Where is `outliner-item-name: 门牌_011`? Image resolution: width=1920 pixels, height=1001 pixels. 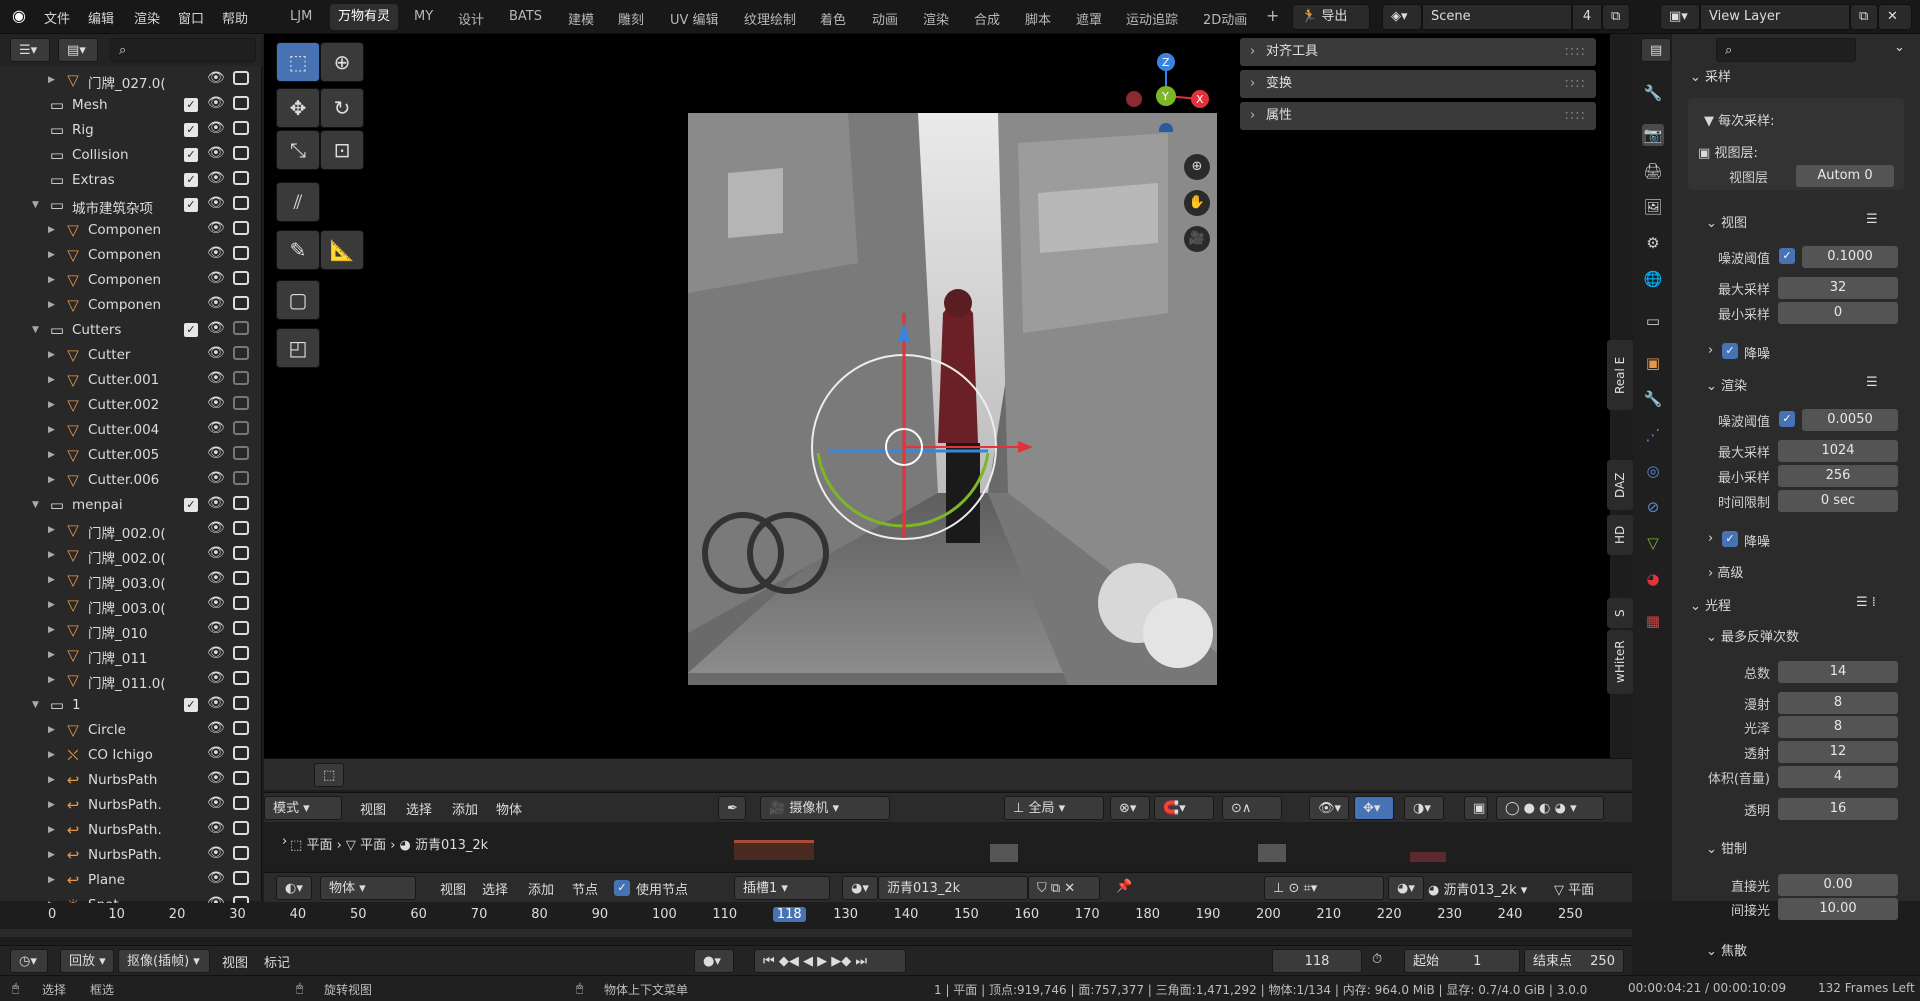 outliner-item-name: 门牌_011 is located at coordinates (144, 657).